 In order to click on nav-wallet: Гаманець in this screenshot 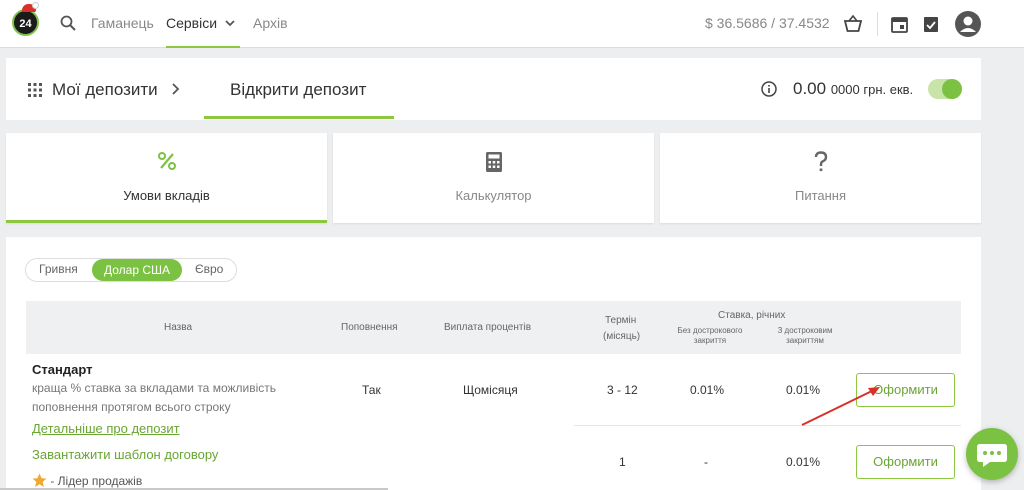, I will do `click(122, 23)`.